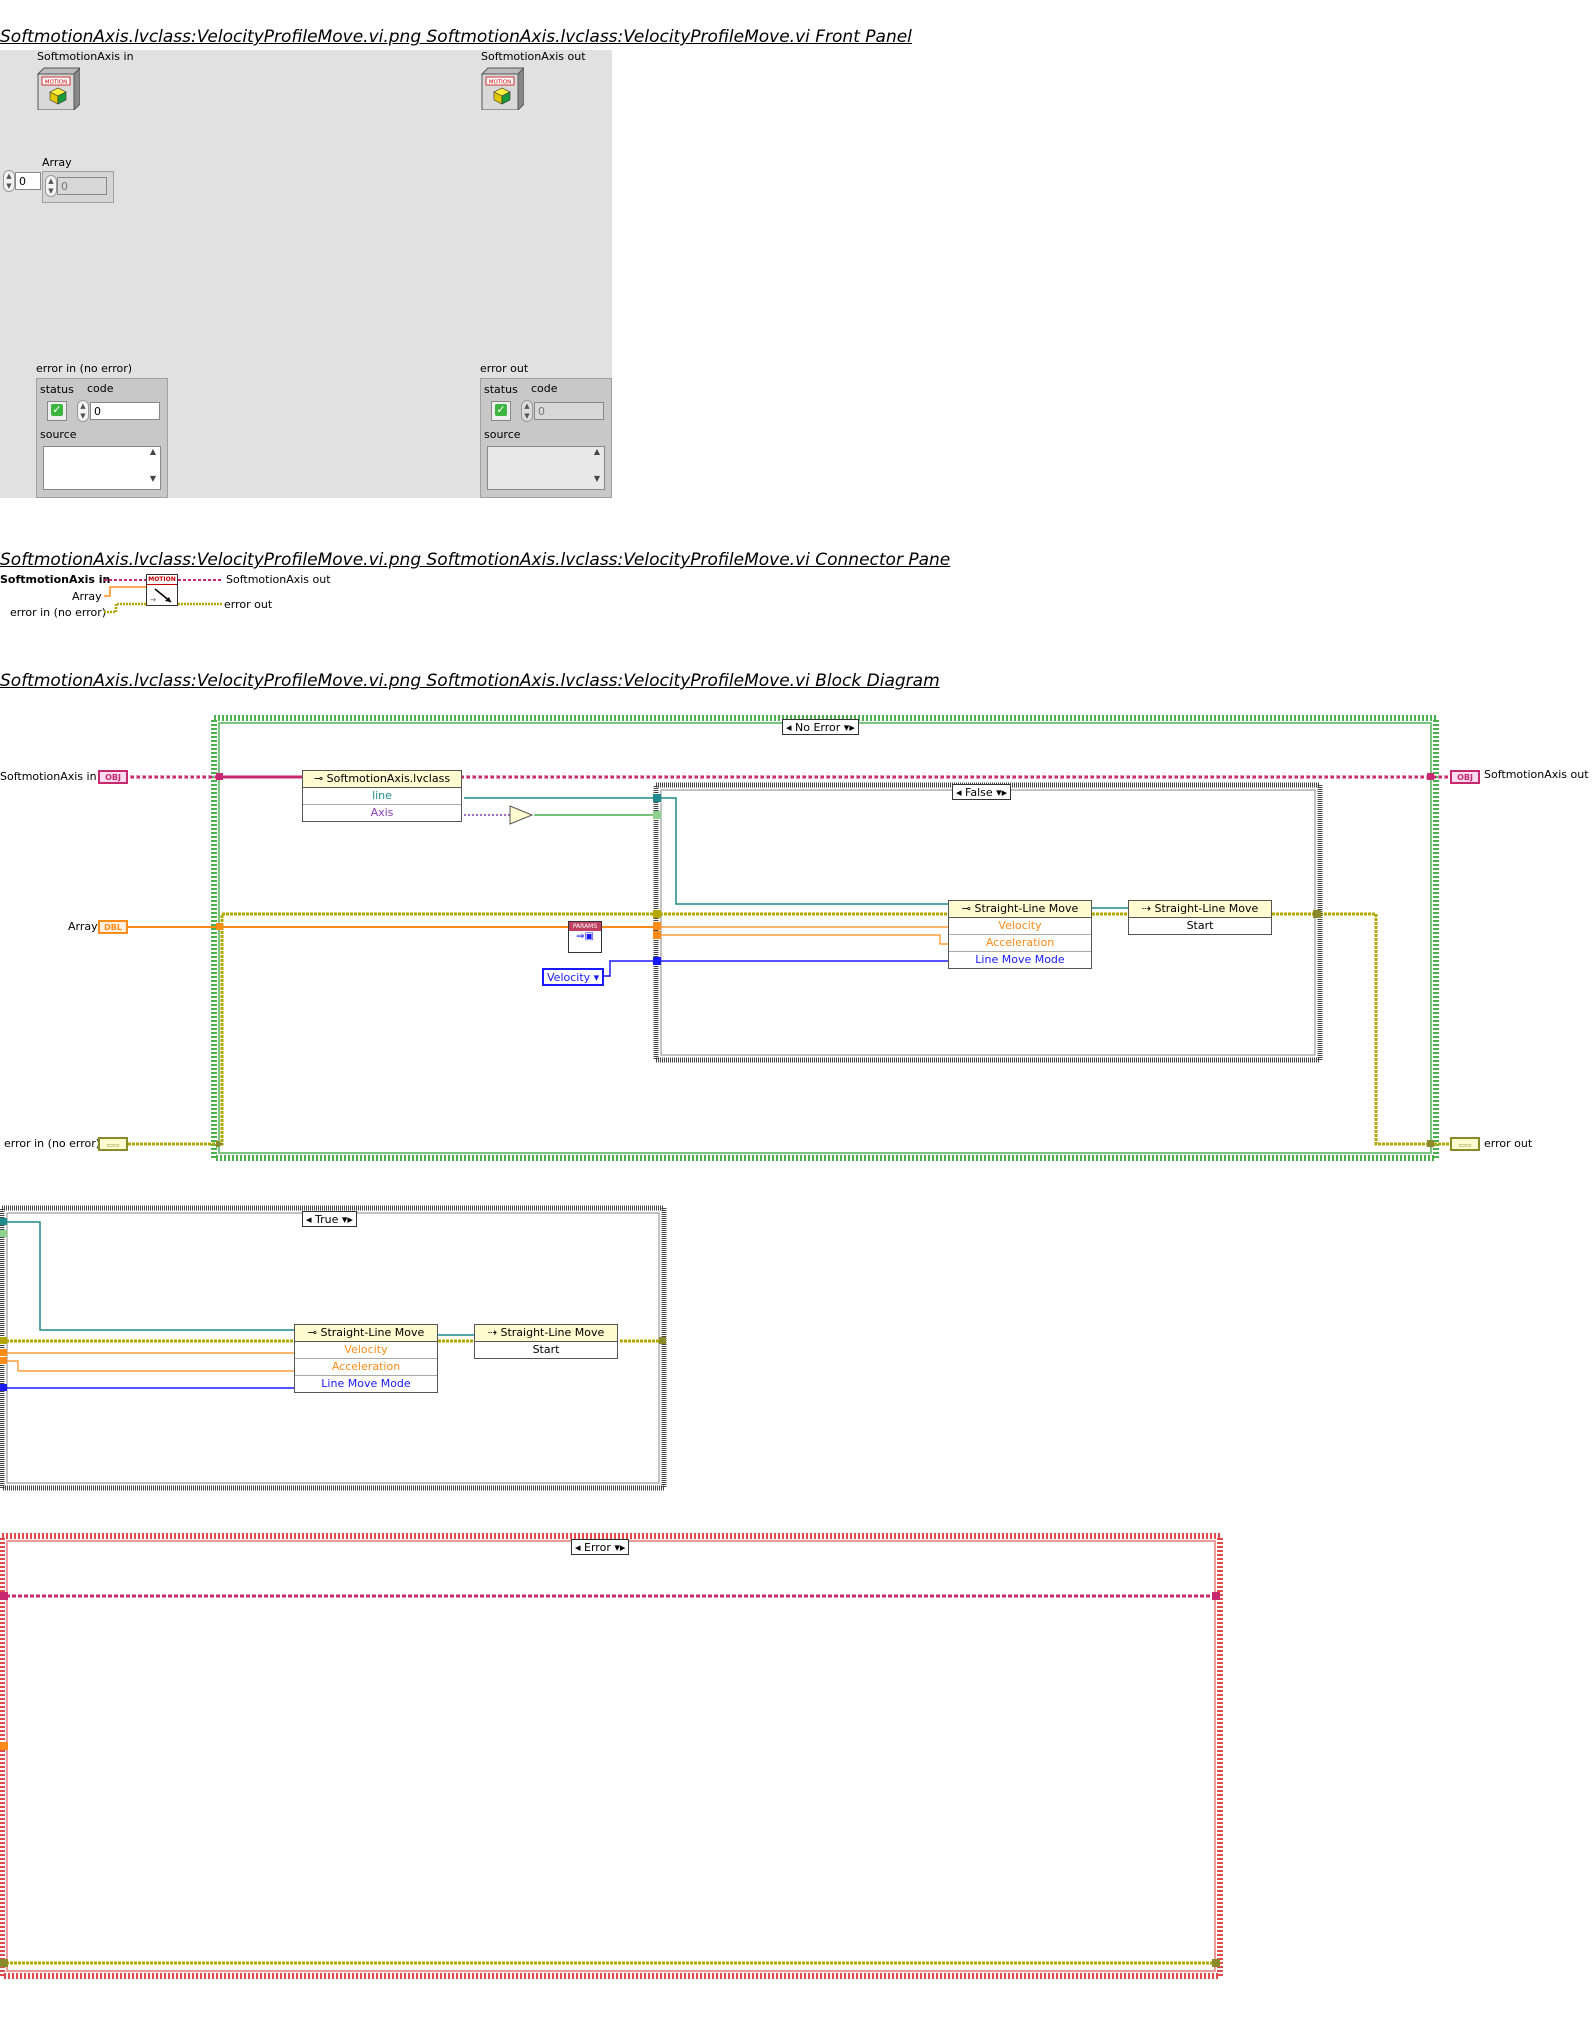 The image size is (1592, 2029). Describe the element at coordinates (569, 977) in the screenshot. I see `velocity-enum-value: Velocity` at that location.